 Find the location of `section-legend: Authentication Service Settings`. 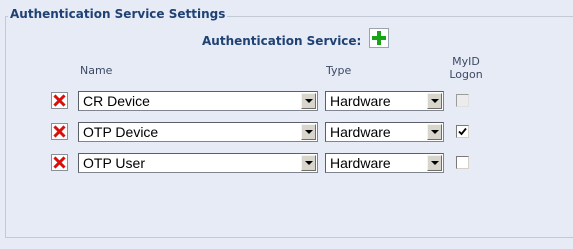

section-legend: Authentication Service Settings is located at coordinates (118, 14).